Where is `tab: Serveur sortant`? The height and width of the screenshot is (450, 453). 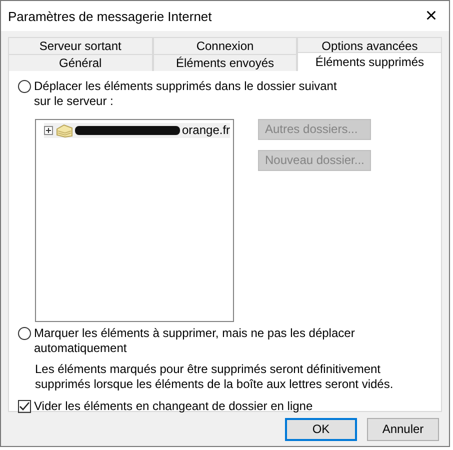 tab: Serveur sortant is located at coordinates (80, 45).